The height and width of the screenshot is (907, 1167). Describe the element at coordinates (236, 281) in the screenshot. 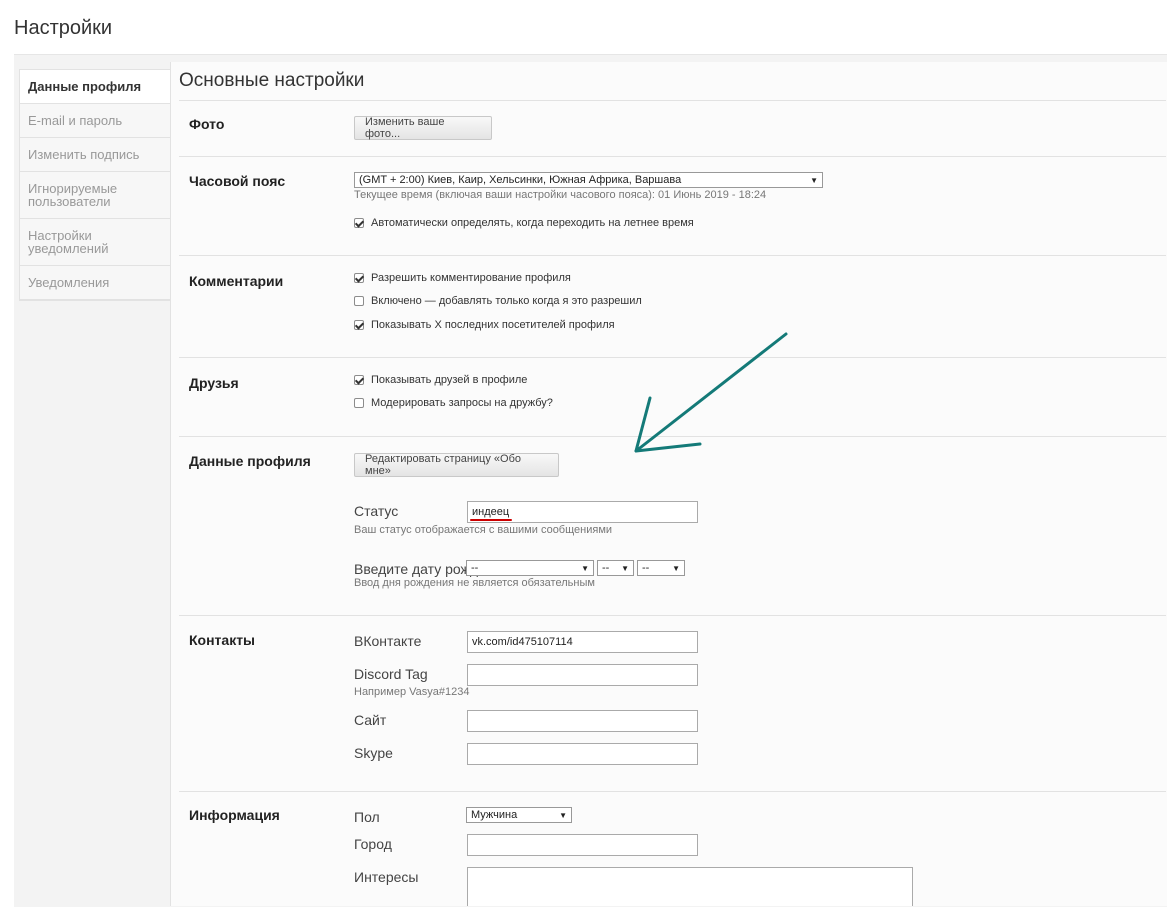

I see `comments-label: Комментарии` at that location.